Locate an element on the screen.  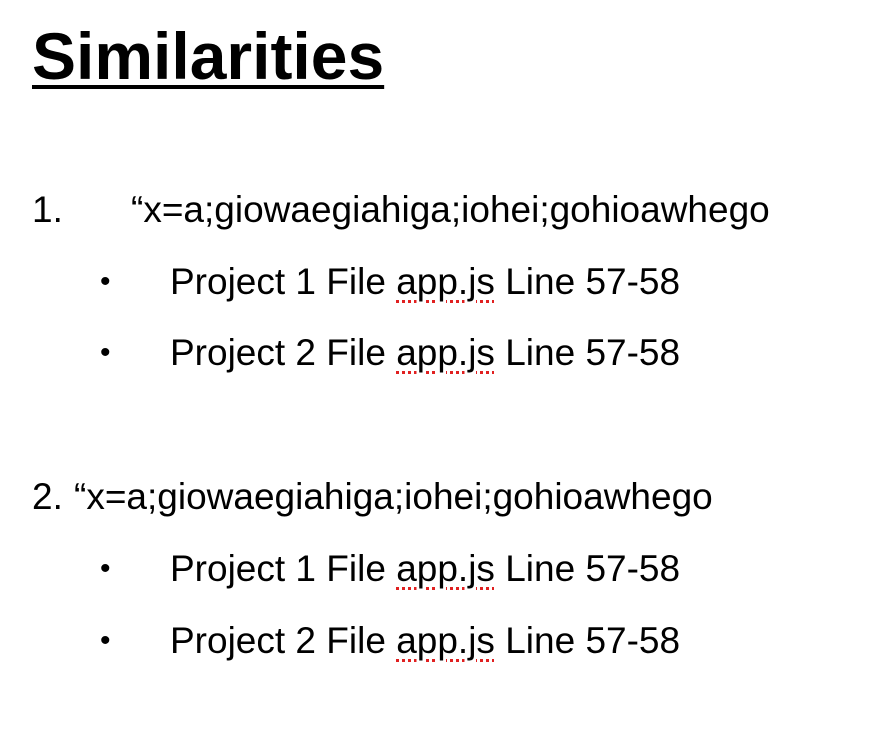
list-item-number: 2. is located at coordinates (47, 496).